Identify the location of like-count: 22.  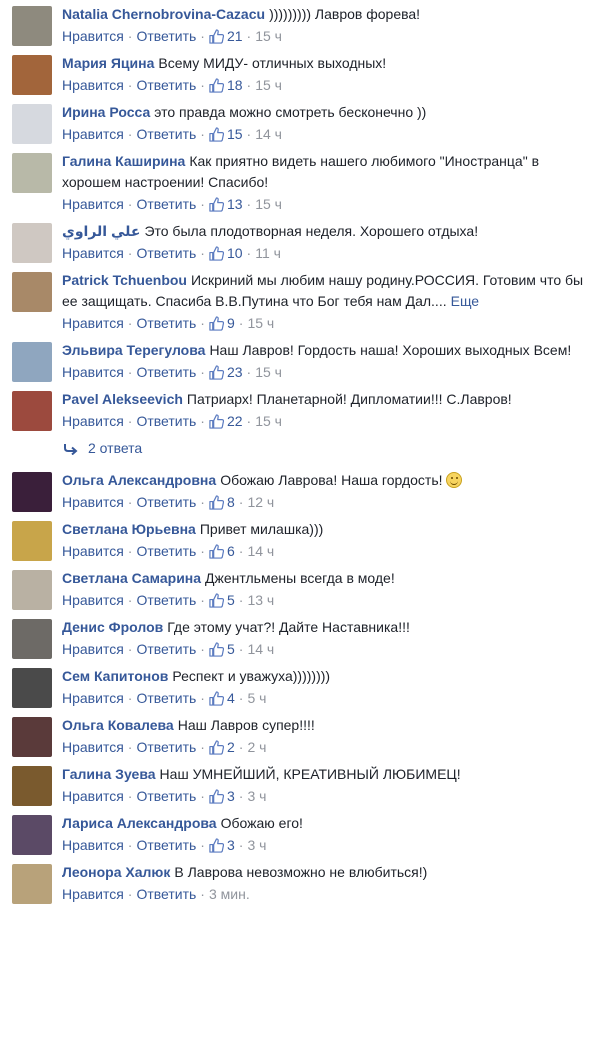
(226, 421).